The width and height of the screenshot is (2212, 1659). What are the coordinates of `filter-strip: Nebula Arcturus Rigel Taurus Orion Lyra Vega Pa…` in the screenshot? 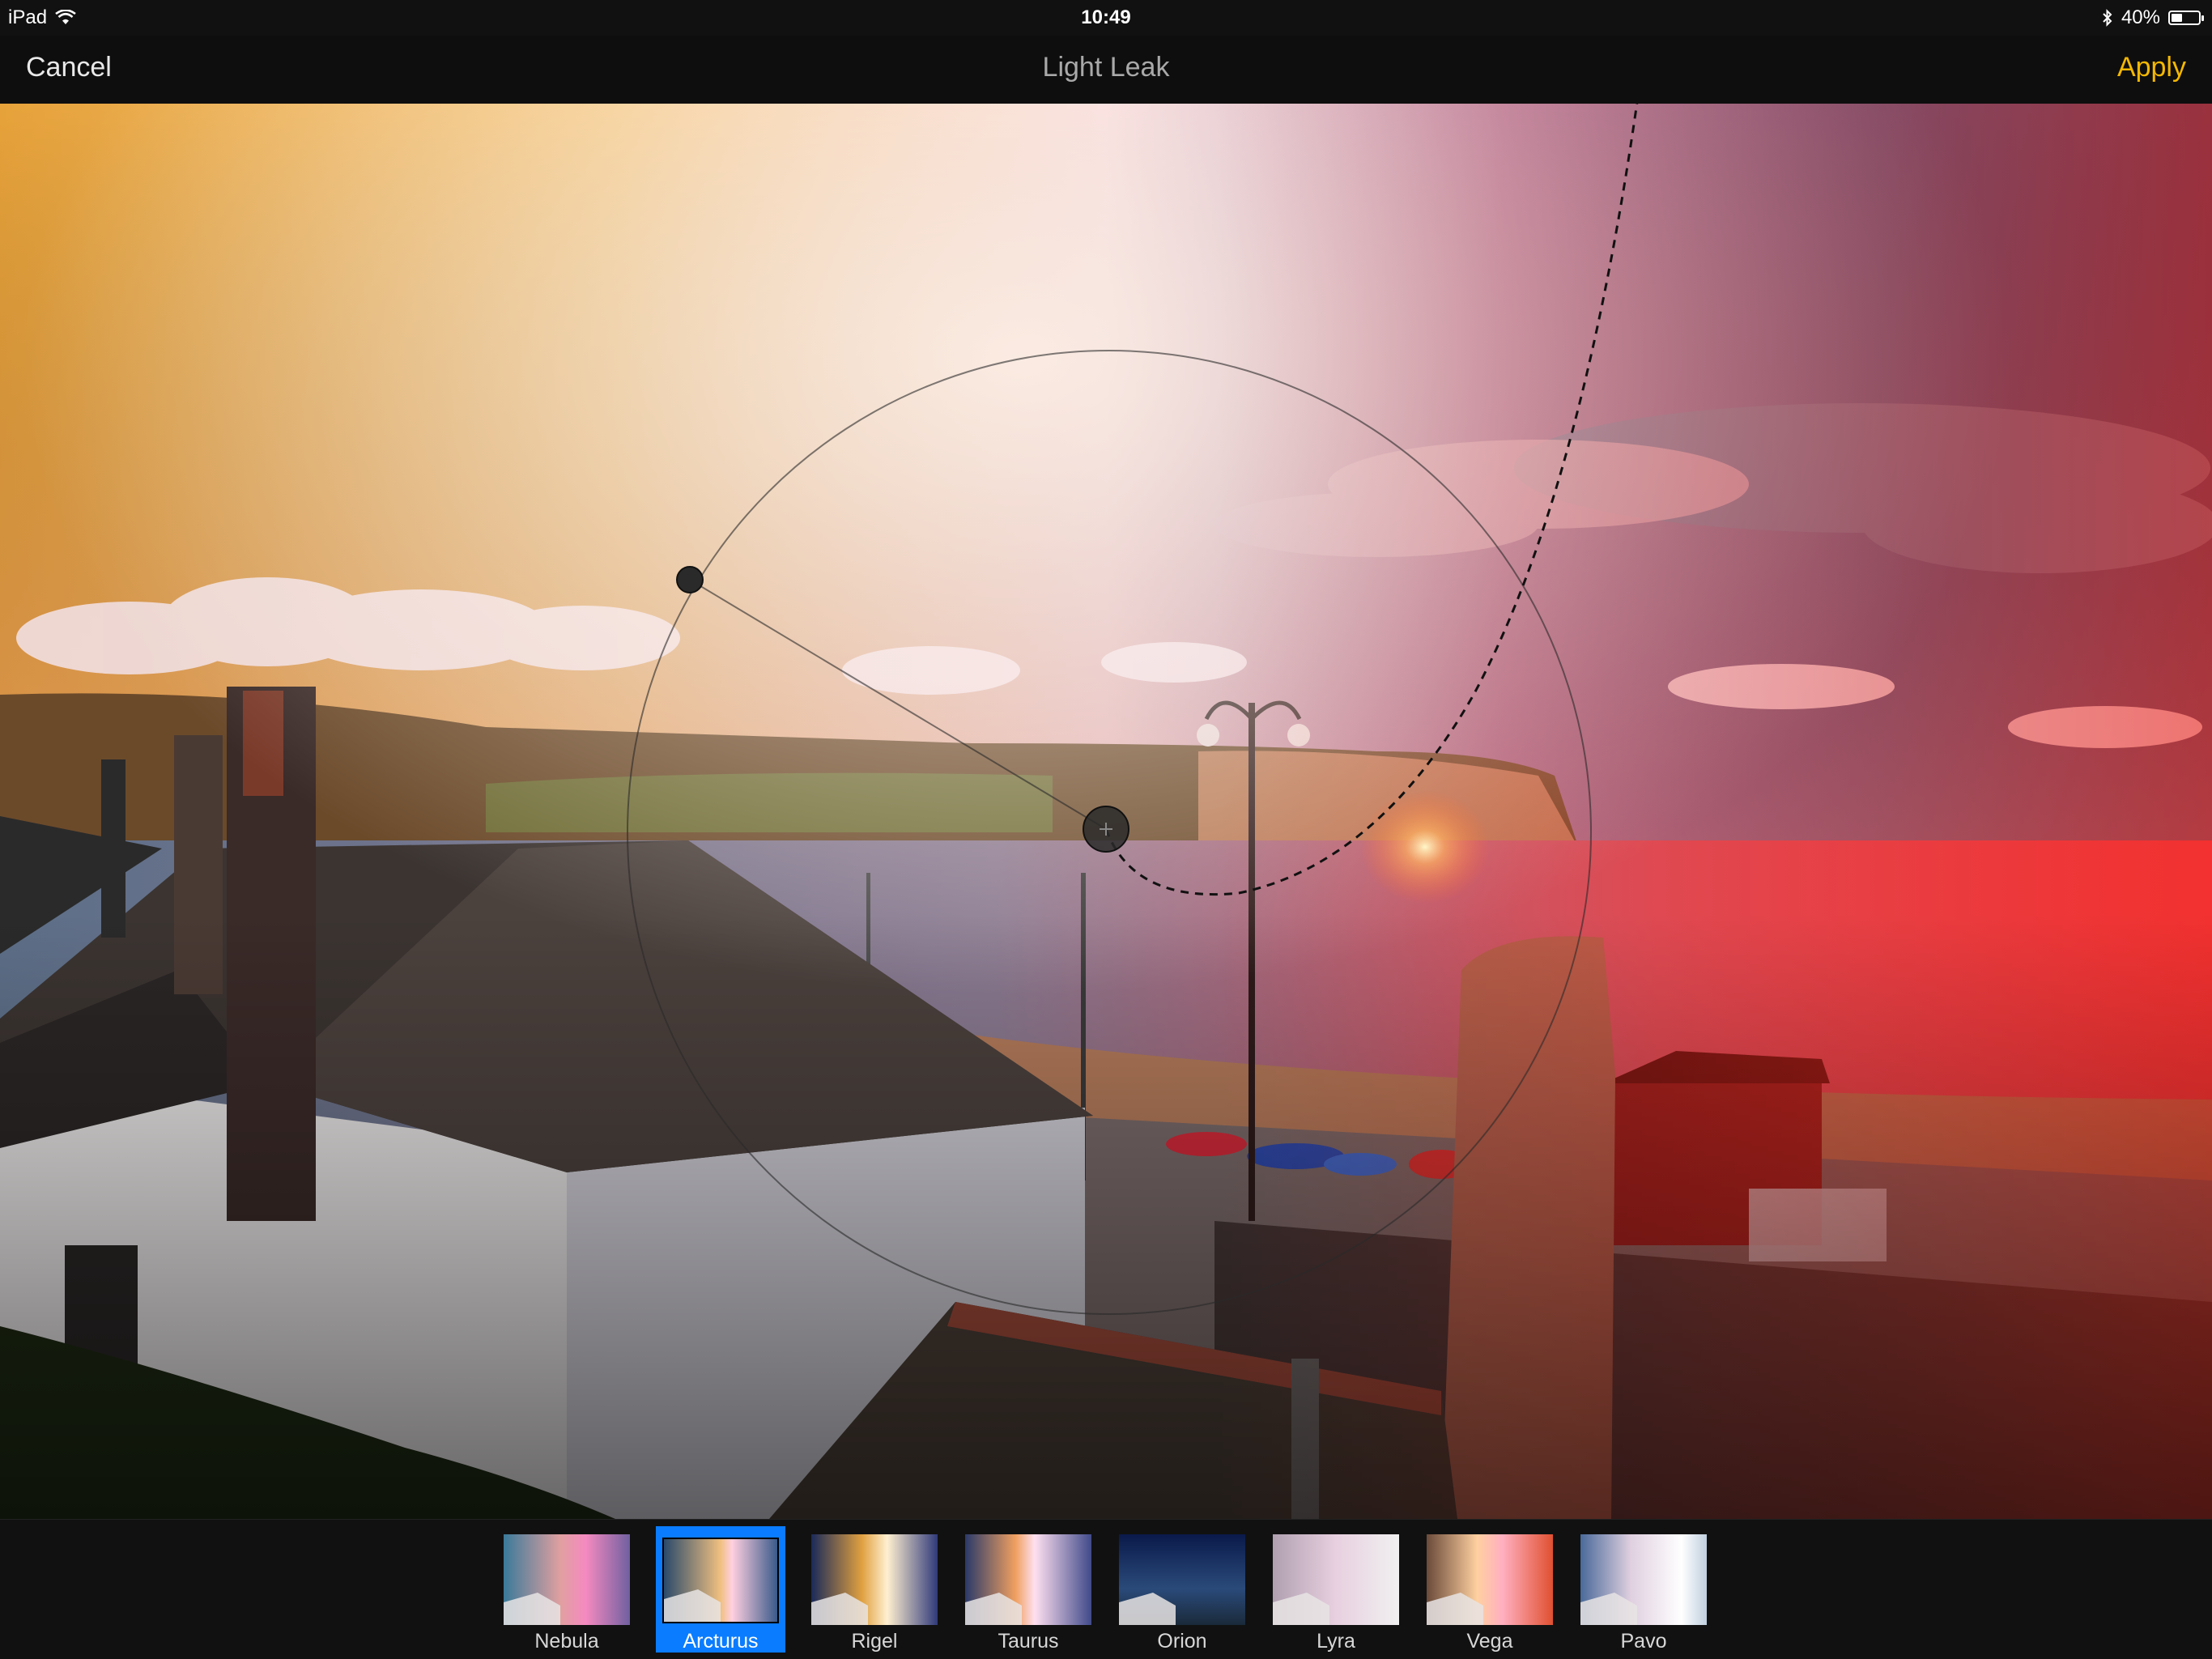 It's located at (1106, 1589).